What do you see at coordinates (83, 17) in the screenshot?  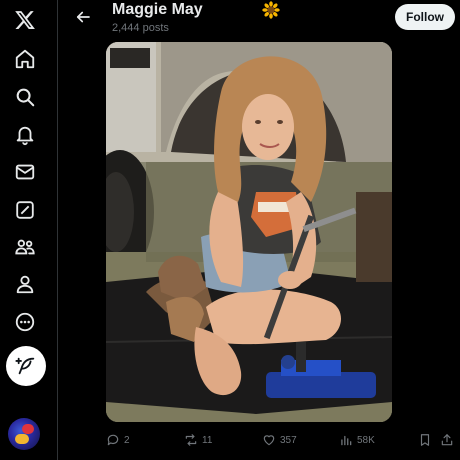 I see `back-arrow-icon` at bounding box center [83, 17].